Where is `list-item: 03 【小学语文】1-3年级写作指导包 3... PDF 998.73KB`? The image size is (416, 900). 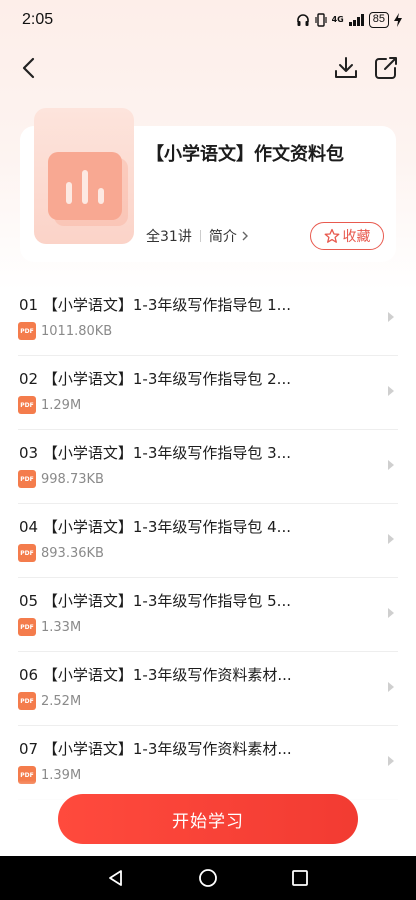
list-item: 03 【小学语文】1-3年级写作指导包 3... PDF 998.73KB is located at coordinates (208, 467).